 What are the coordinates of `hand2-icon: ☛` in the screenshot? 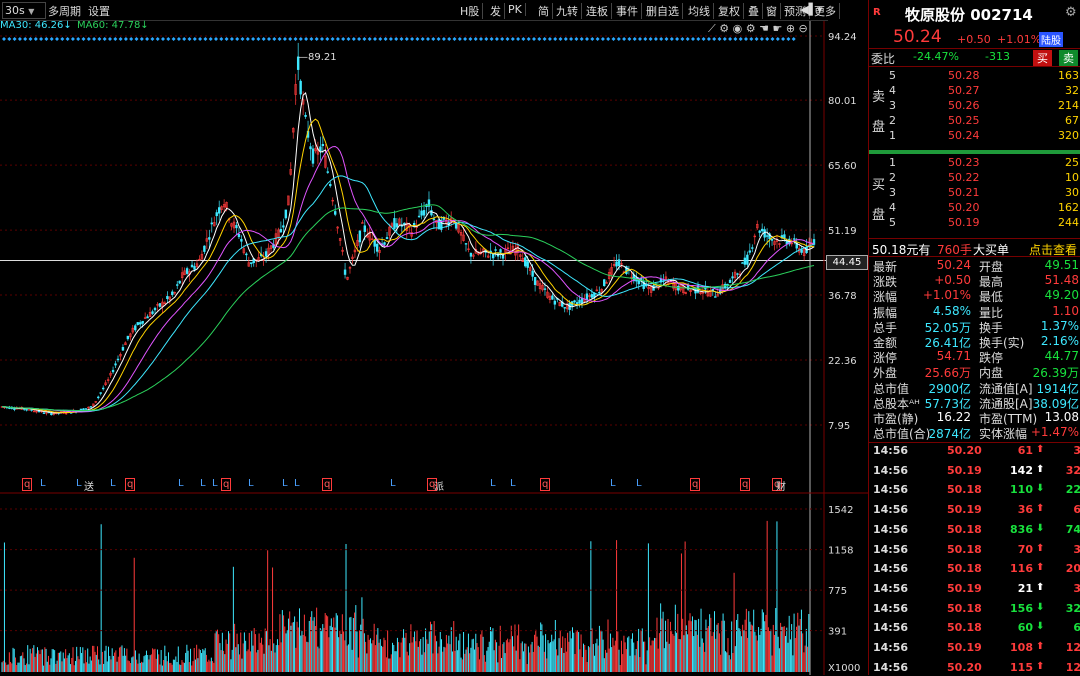 It's located at (777, 28).